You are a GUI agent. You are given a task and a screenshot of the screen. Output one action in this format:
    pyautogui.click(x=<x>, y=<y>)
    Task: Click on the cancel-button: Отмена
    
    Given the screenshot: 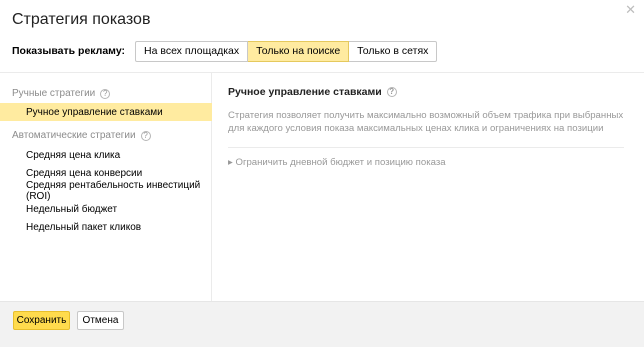 What is the action you would take?
    pyautogui.click(x=100, y=320)
    